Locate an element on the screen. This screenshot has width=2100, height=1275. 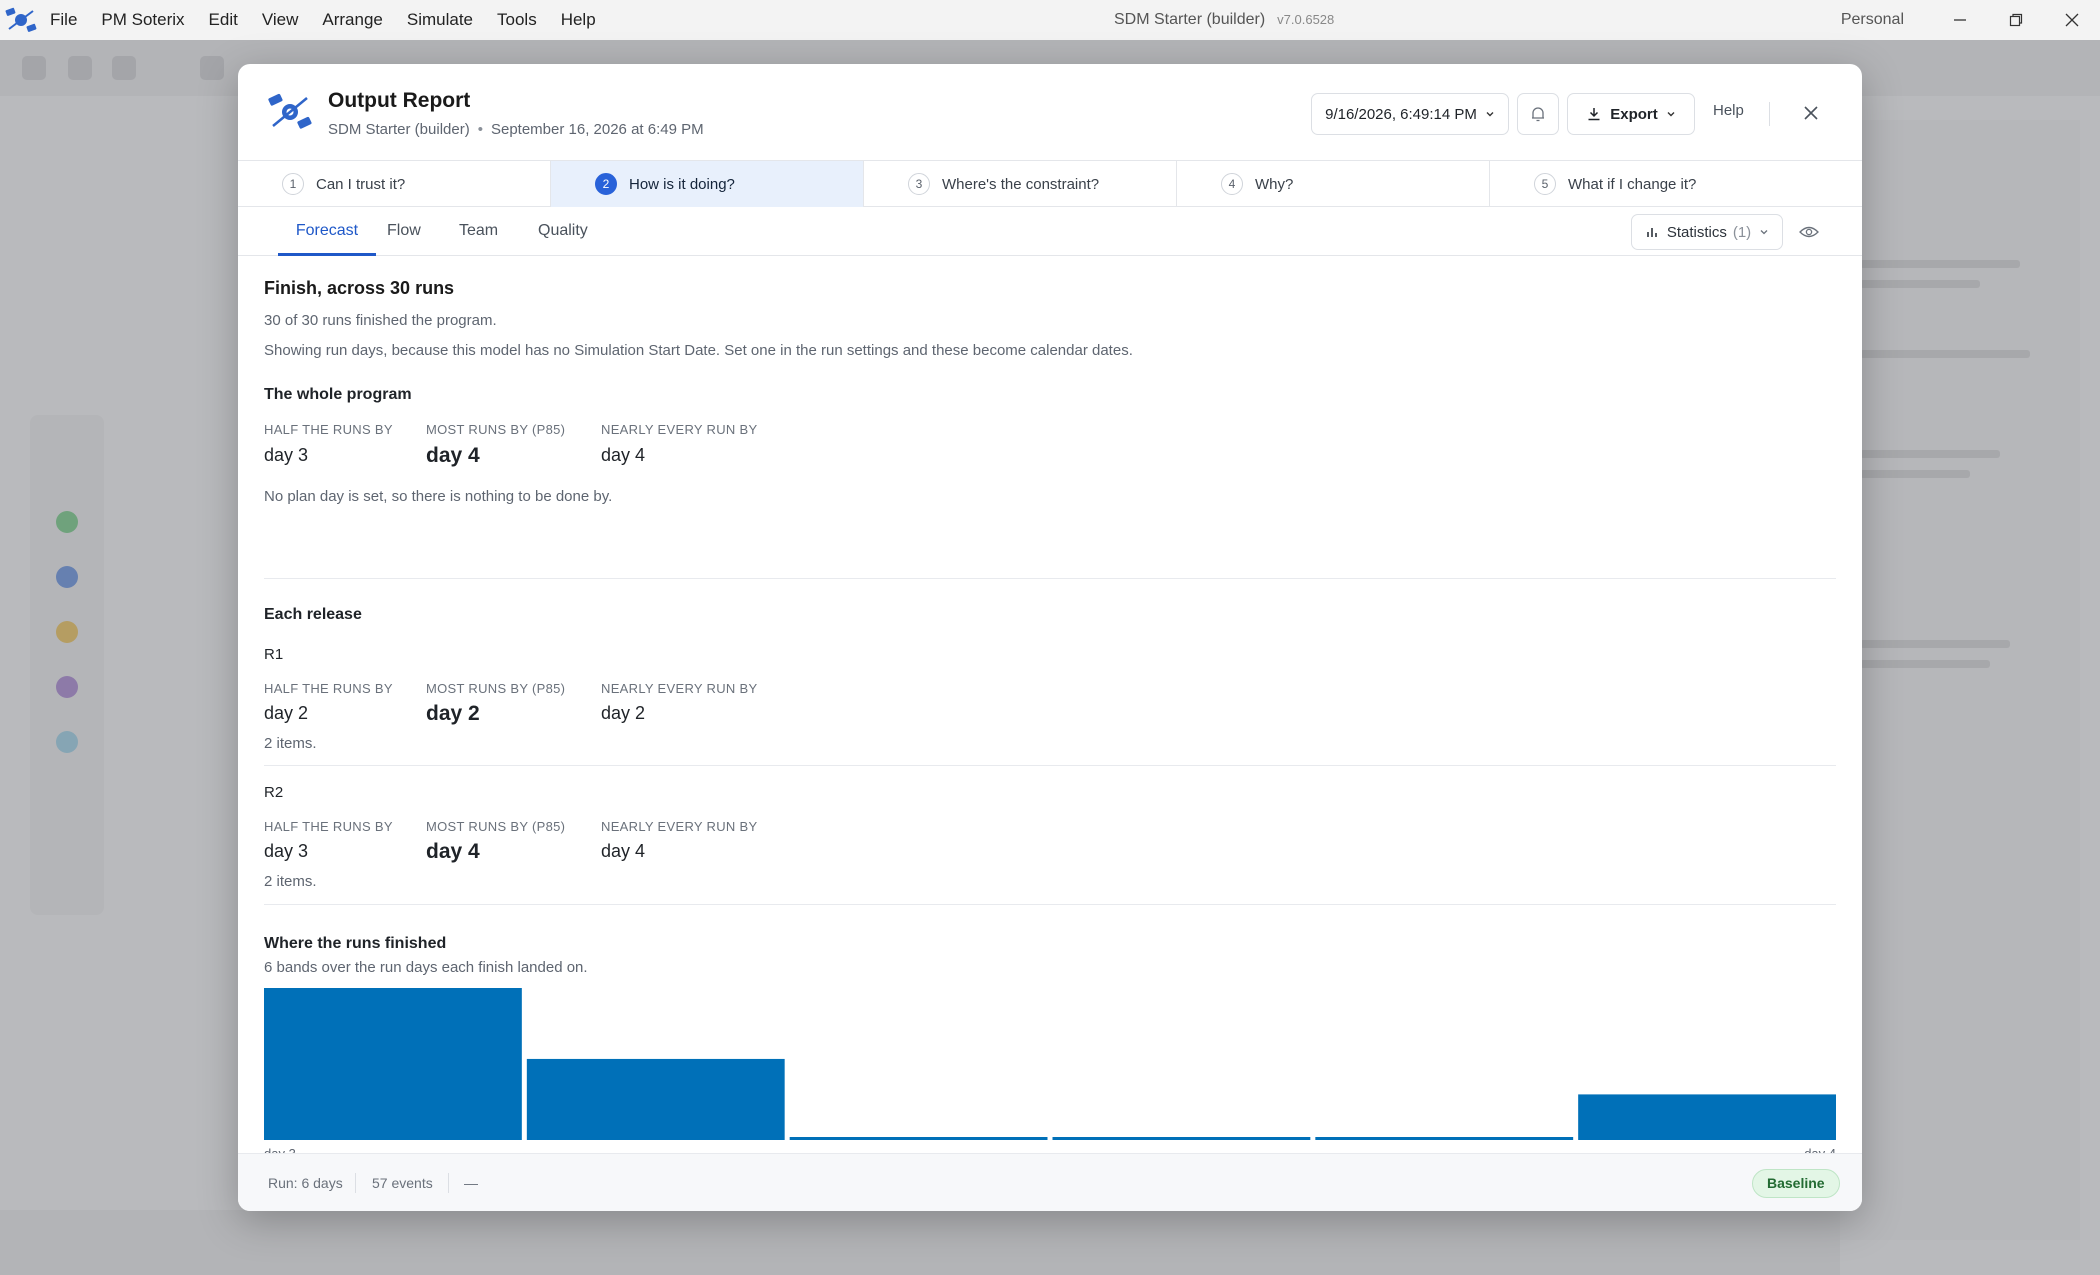
bell-icon is located at coordinates (1538, 114).